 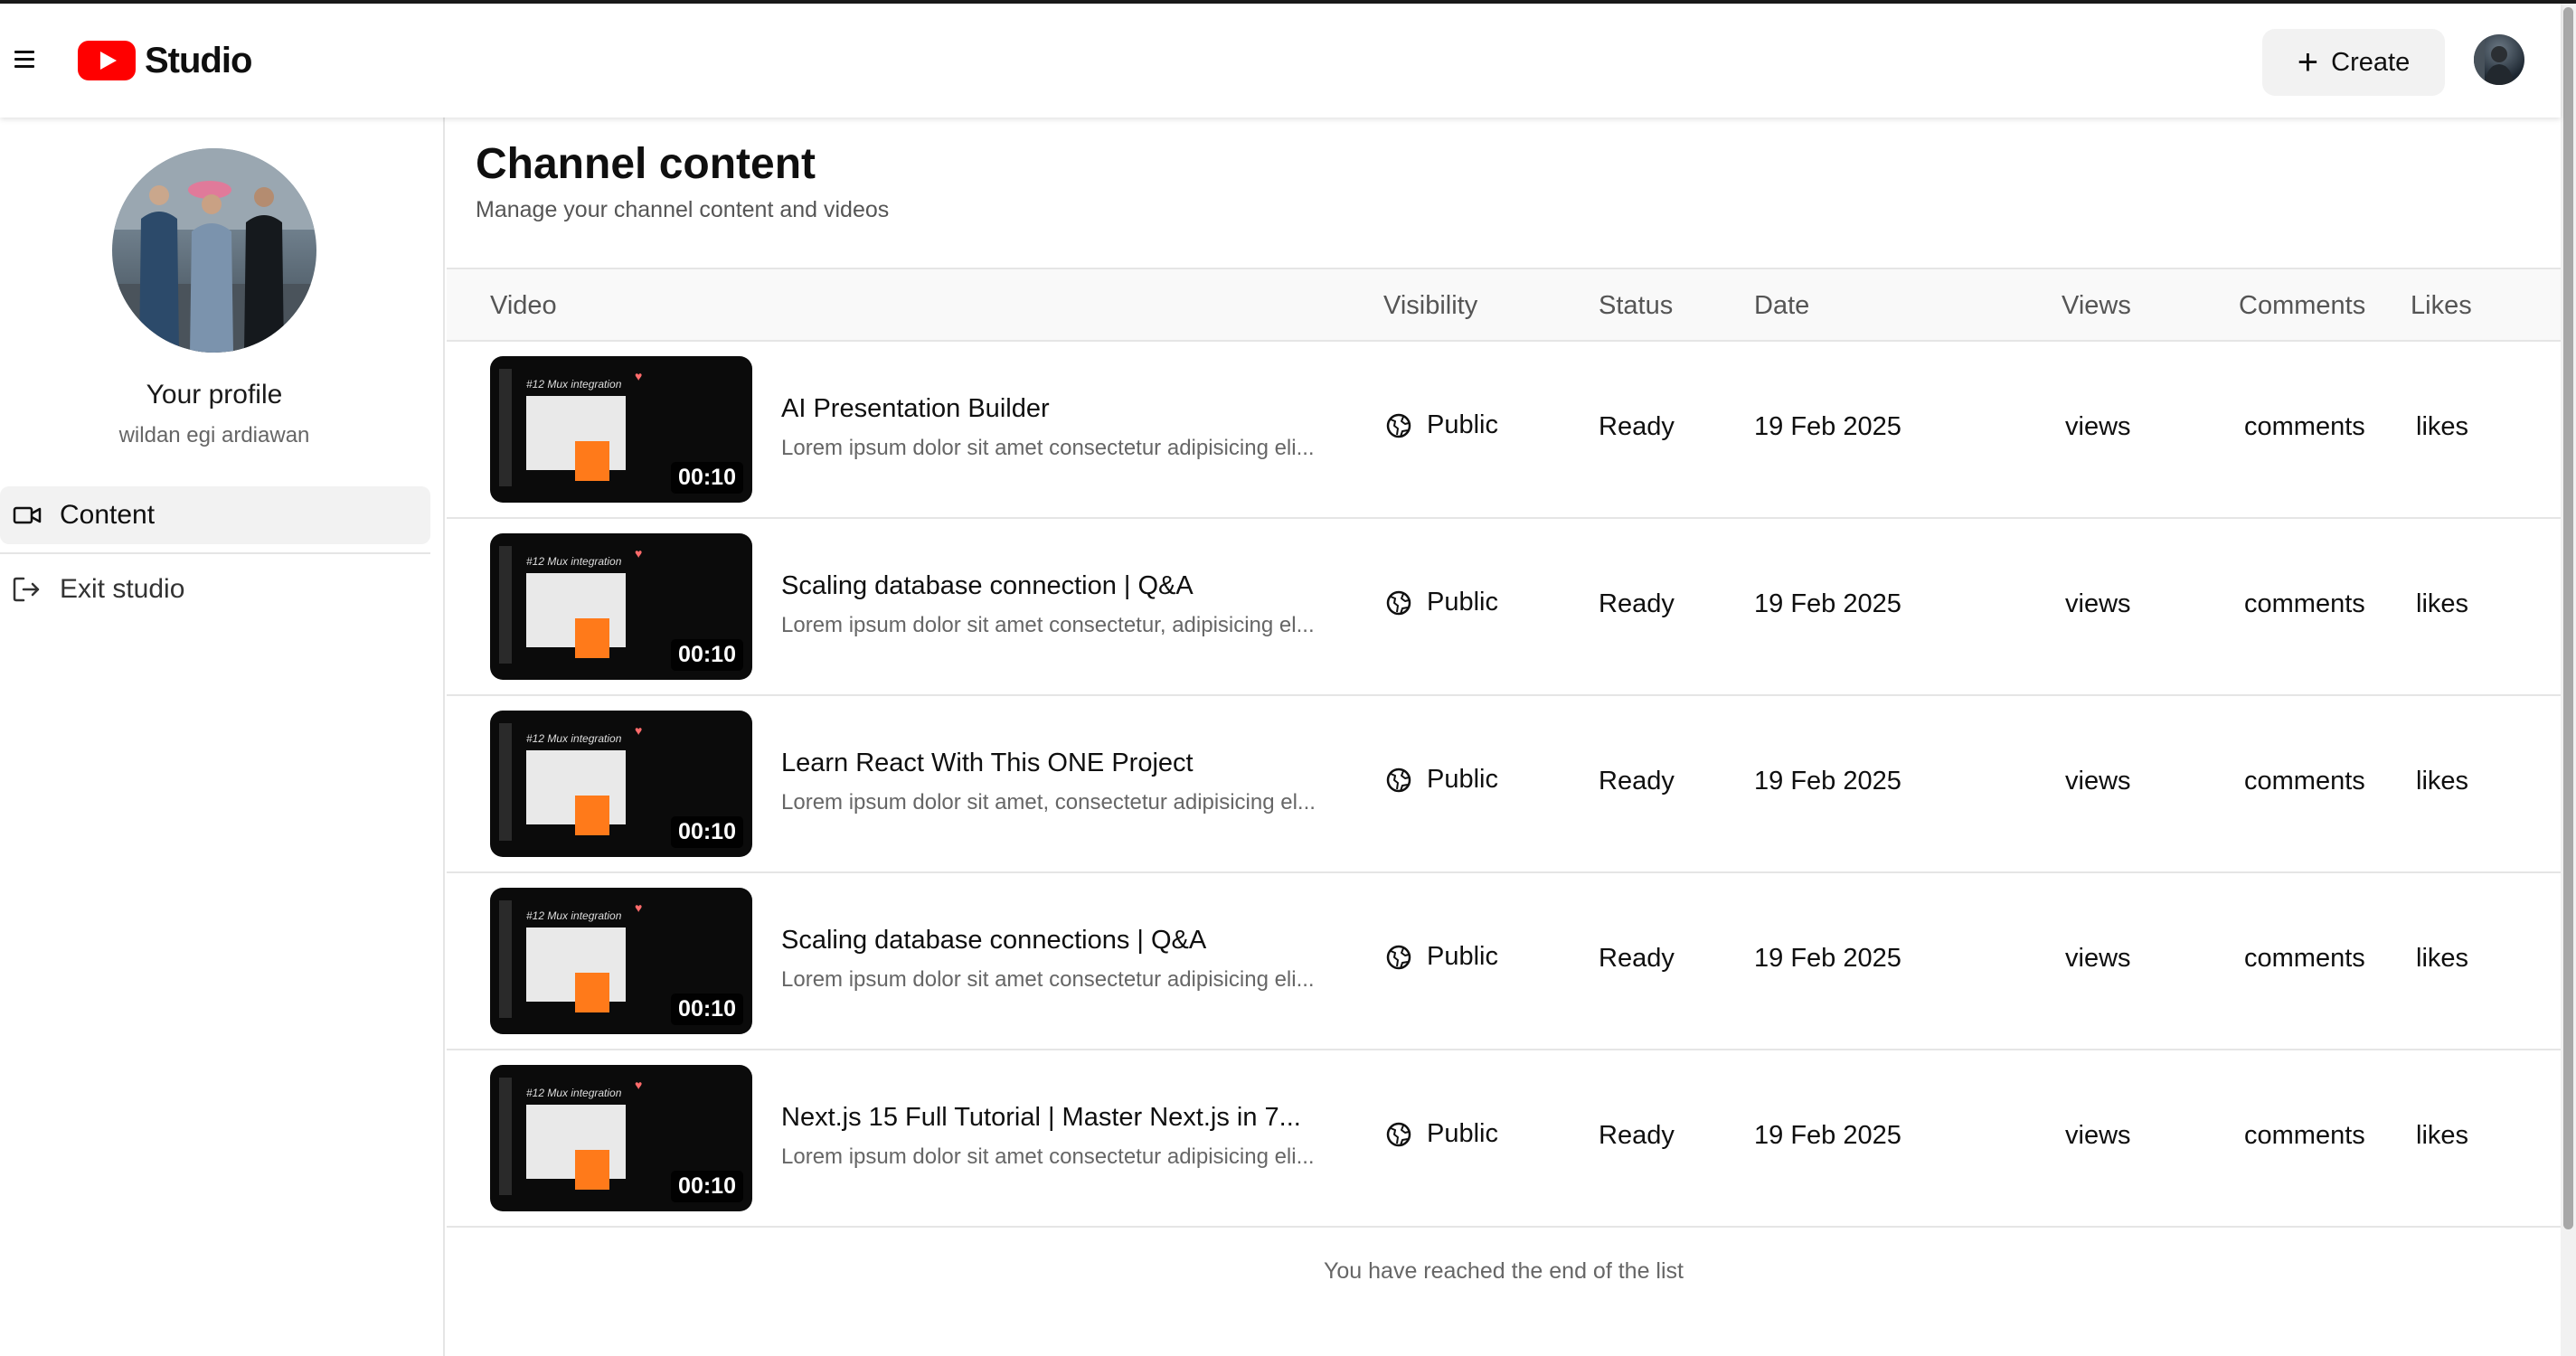 I want to click on column-header-visibility: Visibility, so click(x=1430, y=305).